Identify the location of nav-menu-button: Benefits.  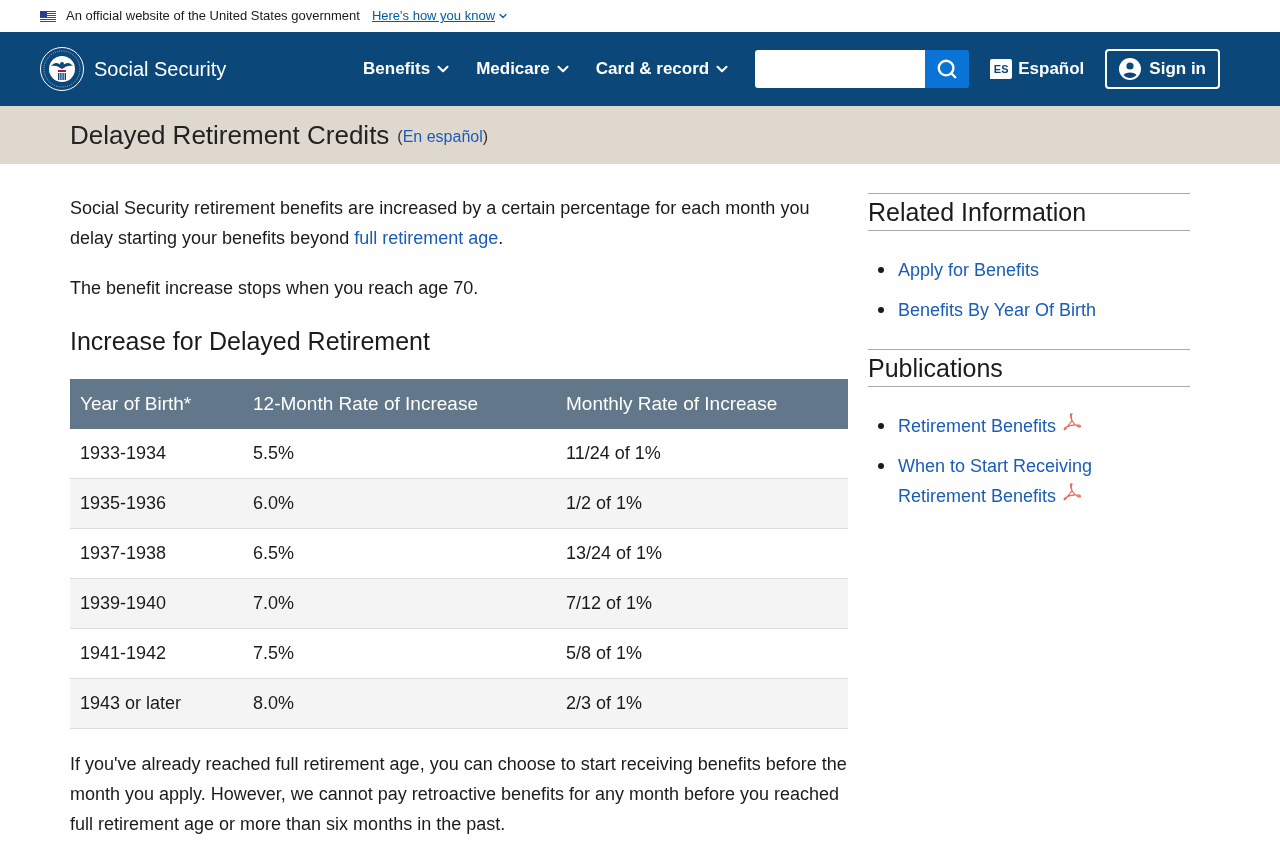
(408, 69).